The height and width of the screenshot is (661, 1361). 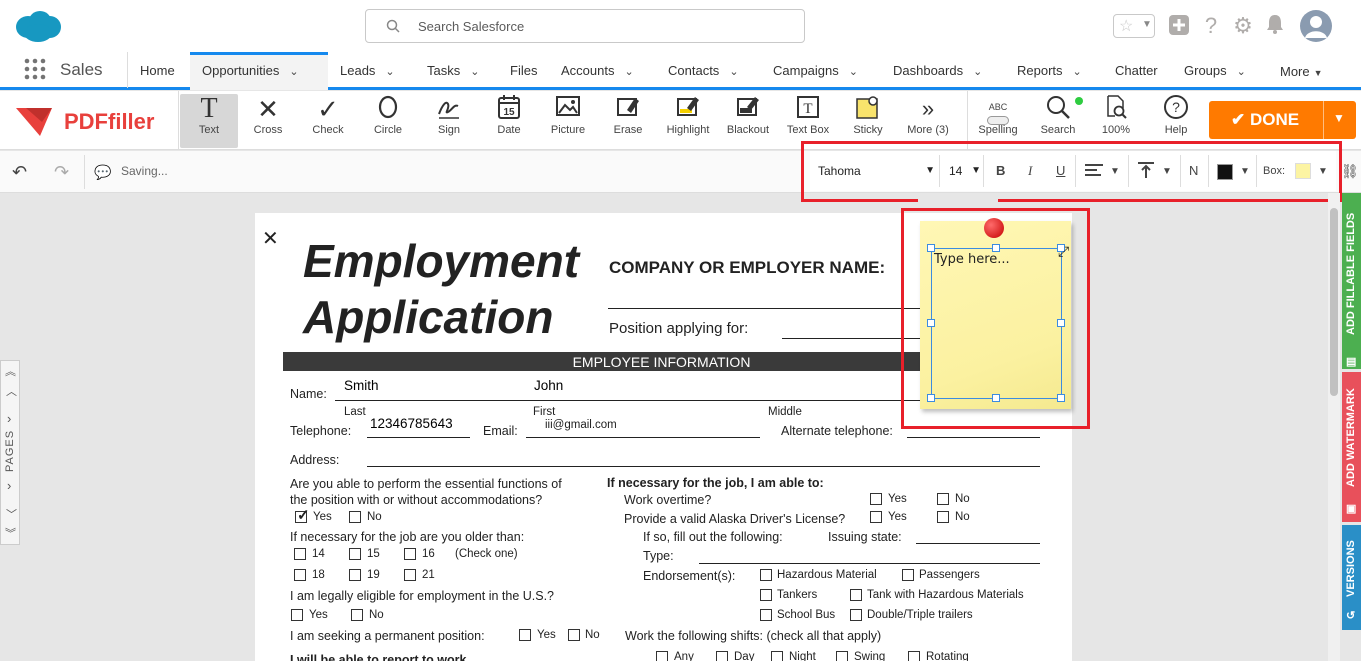 What do you see at coordinates (908, 575) in the screenshot?
I see `passengers-checkbox` at bounding box center [908, 575].